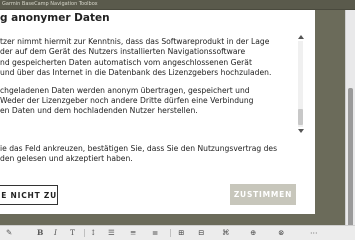 The width and height of the screenshot is (355, 240). Describe the element at coordinates (281, 233) in the screenshot. I see `remove-icon: ⊗` at that location.